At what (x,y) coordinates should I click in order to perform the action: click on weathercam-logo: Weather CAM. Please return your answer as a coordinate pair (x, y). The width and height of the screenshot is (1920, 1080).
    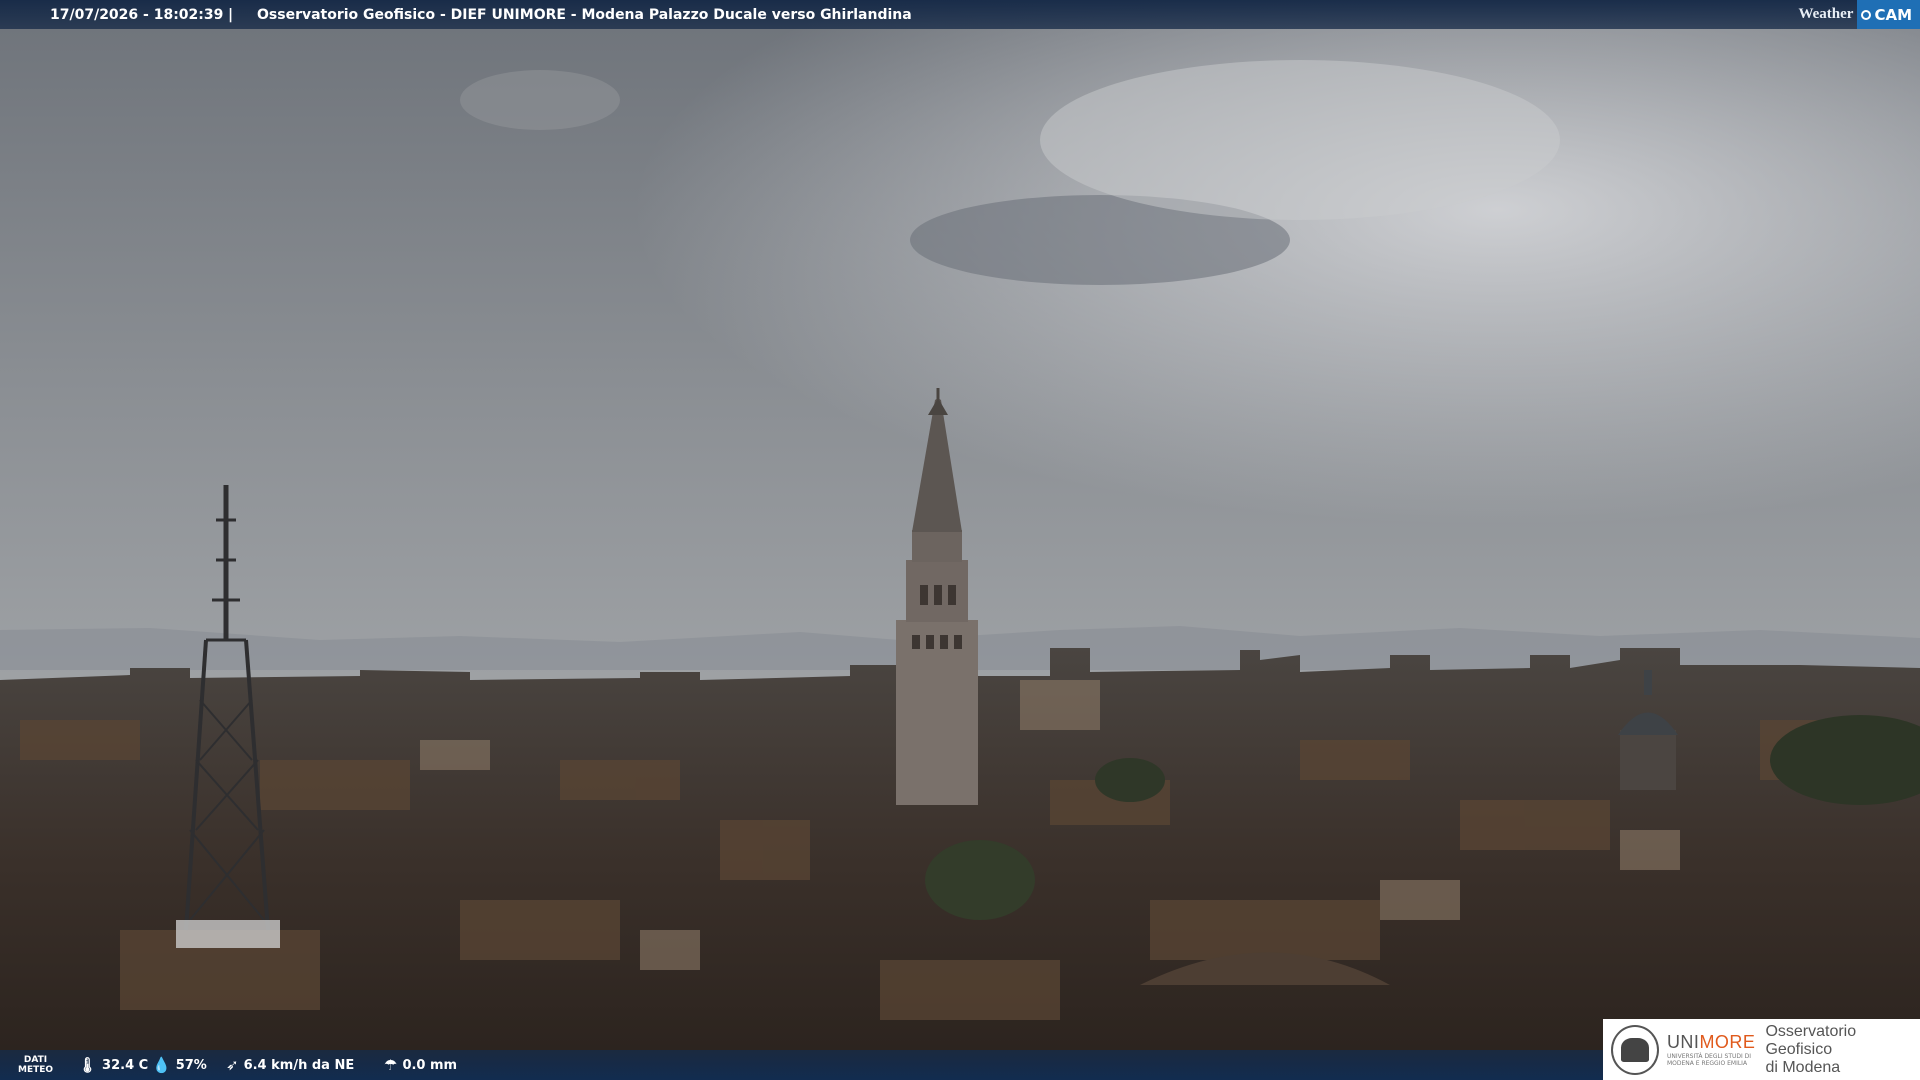
    Looking at the image, I should click on (1857, 14).